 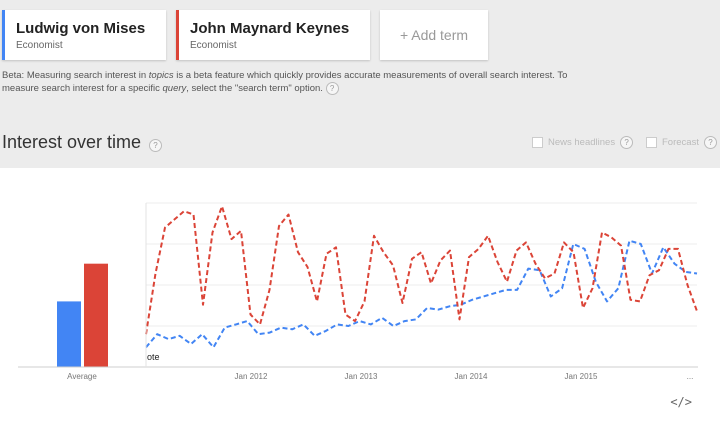 What do you see at coordinates (72, 142) in the screenshot?
I see `section-title: Interest over time` at bounding box center [72, 142].